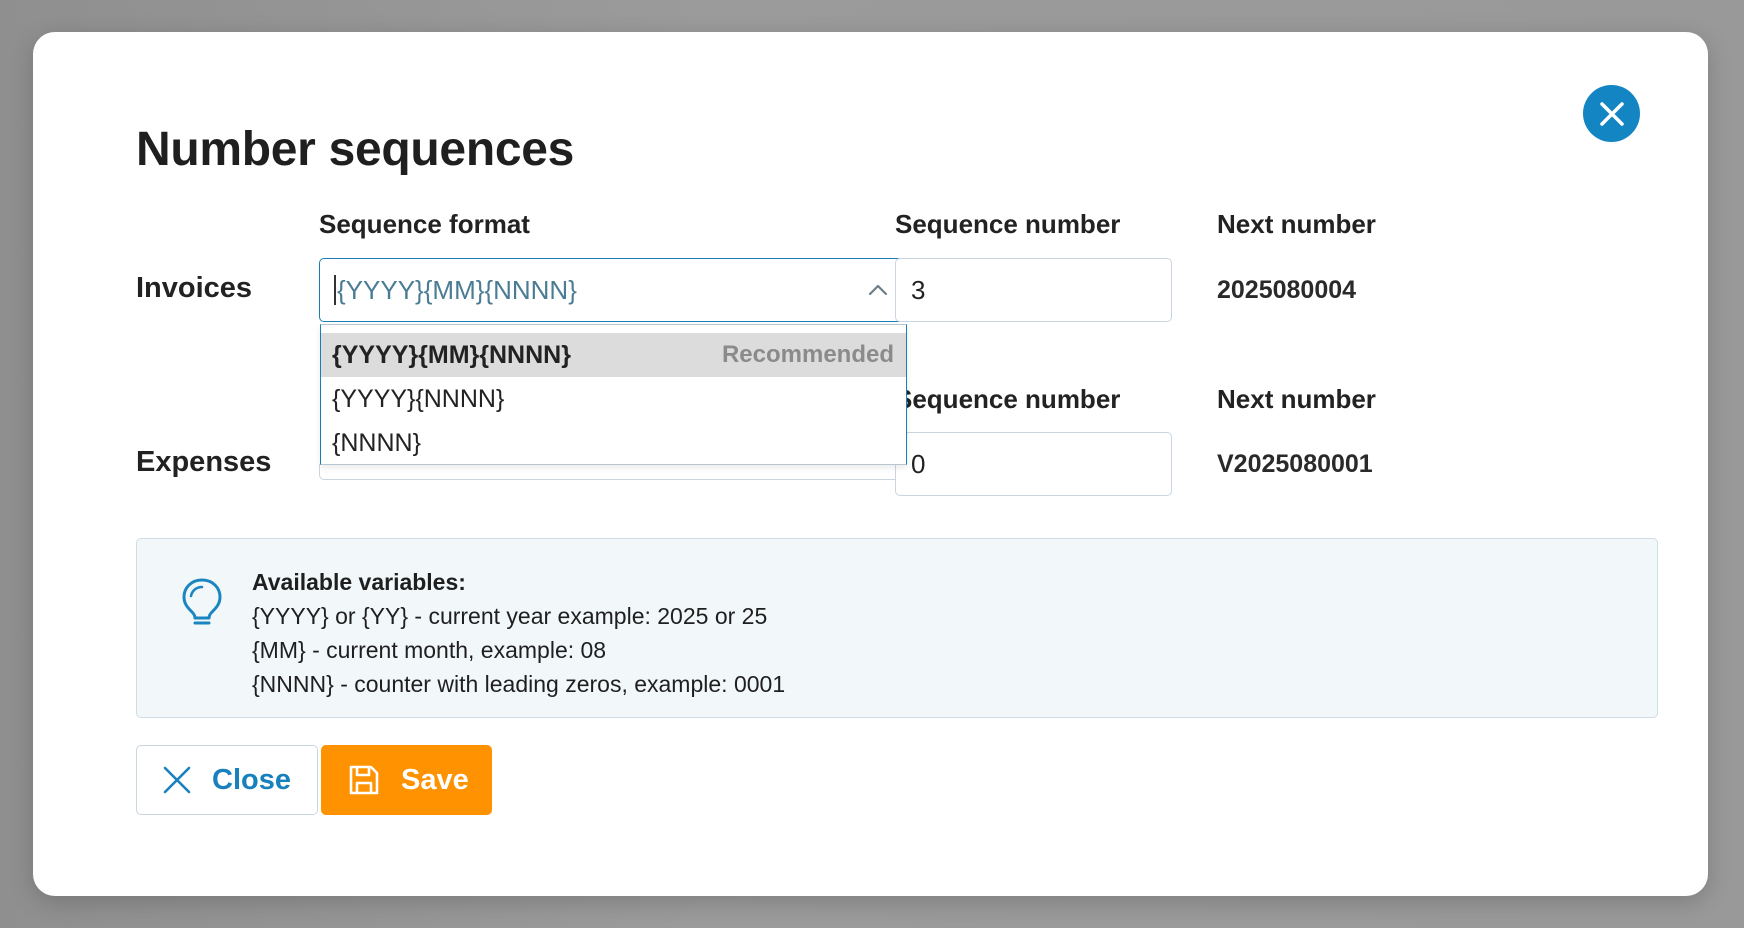 This screenshot has width=1744, height=928. I want to click on close-button-label: Close, so click(251, 779).